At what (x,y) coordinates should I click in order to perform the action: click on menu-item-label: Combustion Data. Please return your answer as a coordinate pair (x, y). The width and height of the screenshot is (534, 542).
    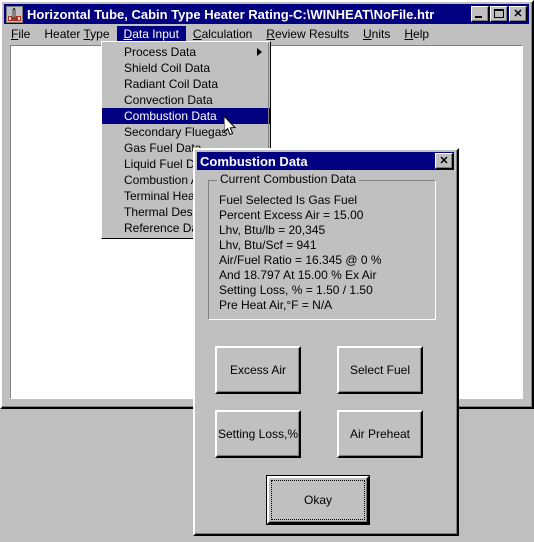
    Looking at the image, I should click on (170, 116).